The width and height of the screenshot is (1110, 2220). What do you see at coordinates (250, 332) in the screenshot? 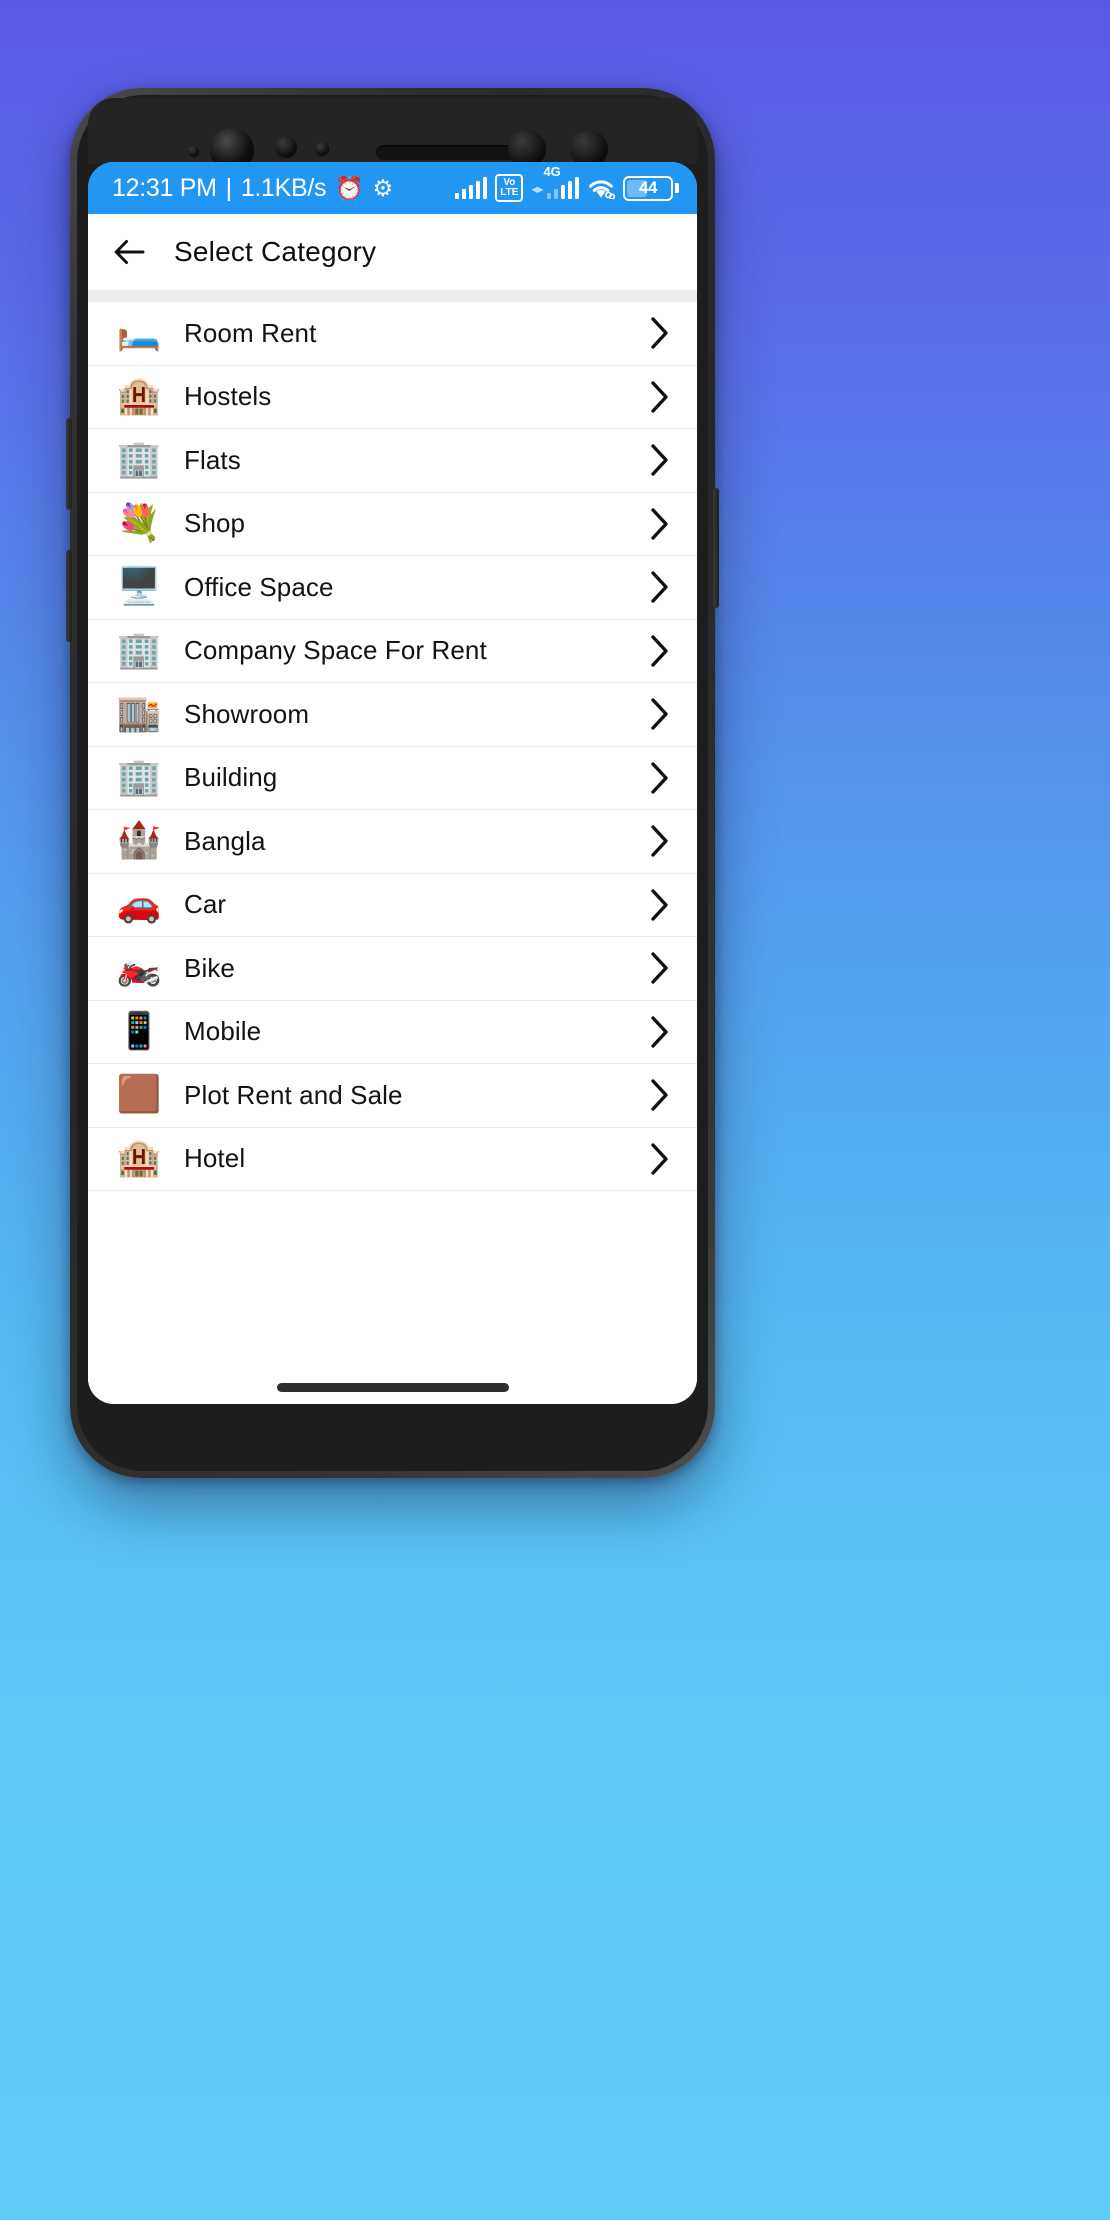
I see `list-item-label: Room Rent` at bounding box center [250, 332].